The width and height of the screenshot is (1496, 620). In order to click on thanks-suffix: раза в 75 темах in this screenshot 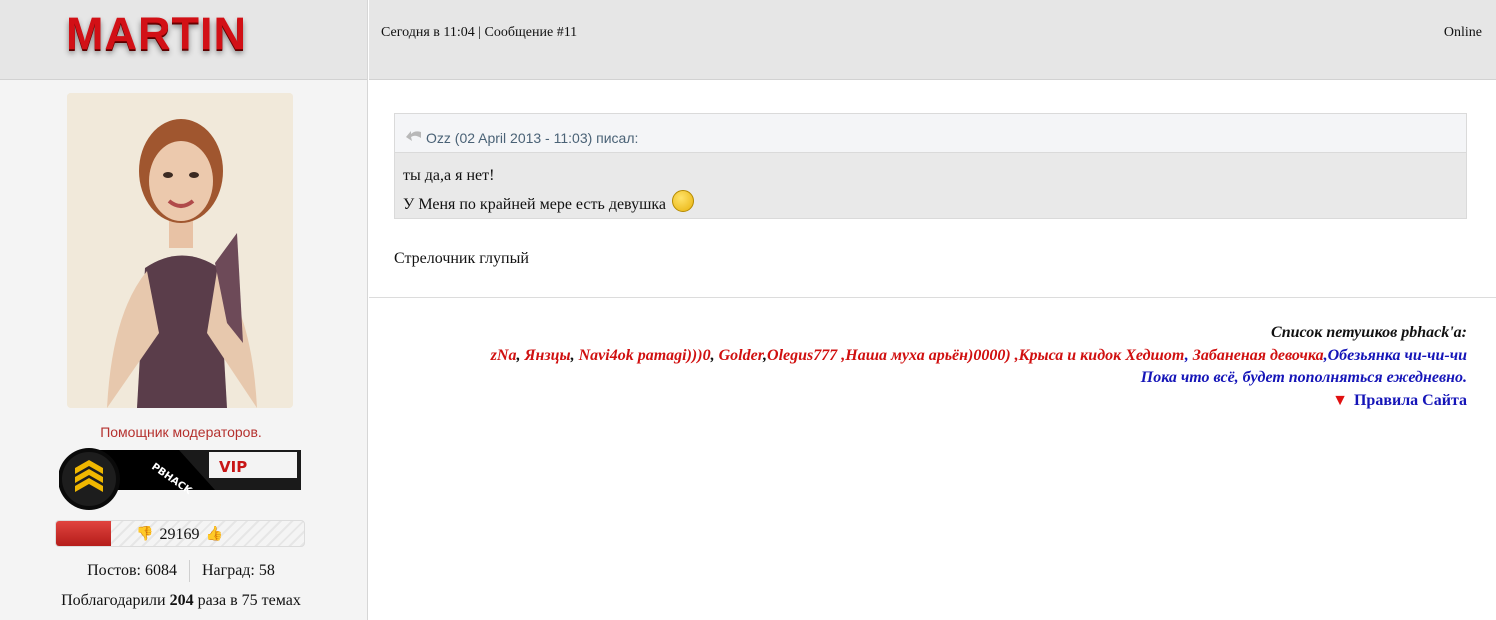, I will do `click(247, 600)`.